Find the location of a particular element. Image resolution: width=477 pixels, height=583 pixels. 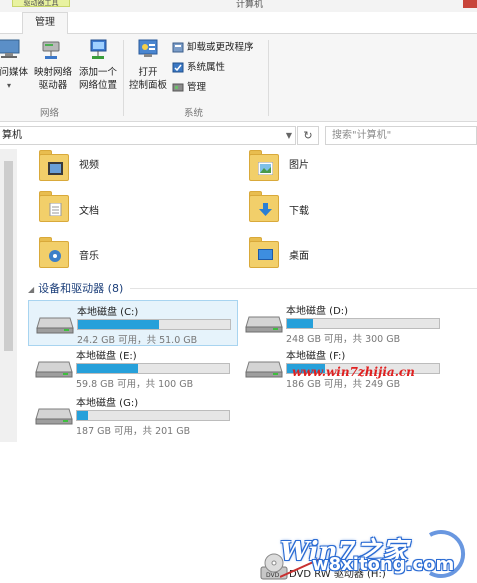

manage-button: 管理 is located at coordinates (189, 88).